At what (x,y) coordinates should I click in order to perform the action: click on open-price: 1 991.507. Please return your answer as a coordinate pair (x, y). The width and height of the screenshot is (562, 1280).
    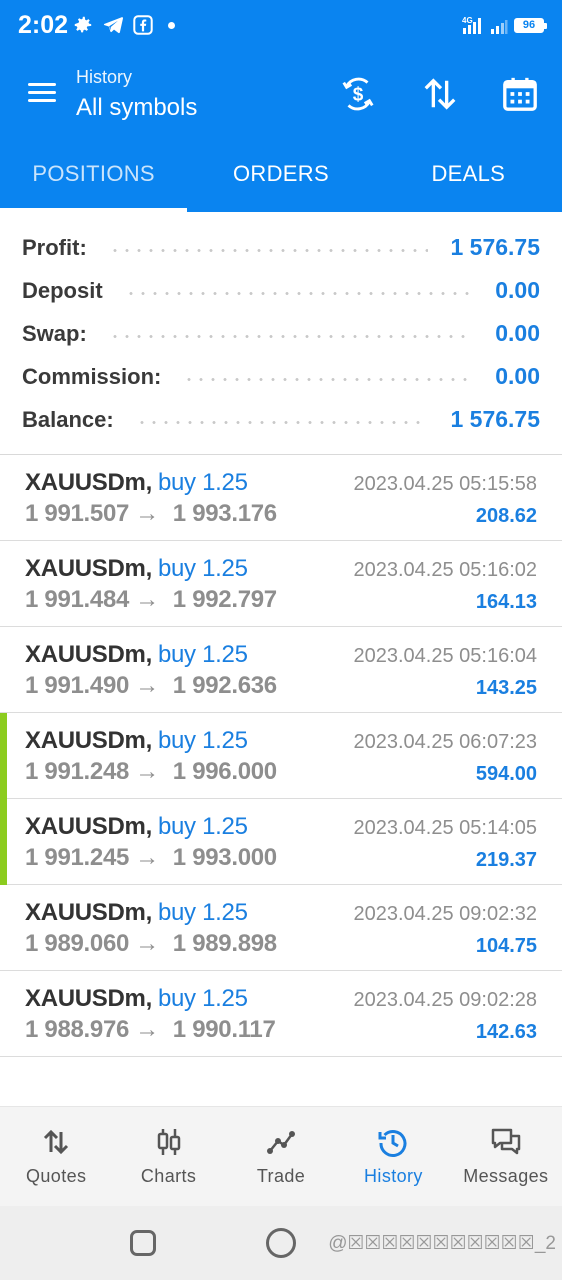
    Looking at the image, I should click on (77, 513).